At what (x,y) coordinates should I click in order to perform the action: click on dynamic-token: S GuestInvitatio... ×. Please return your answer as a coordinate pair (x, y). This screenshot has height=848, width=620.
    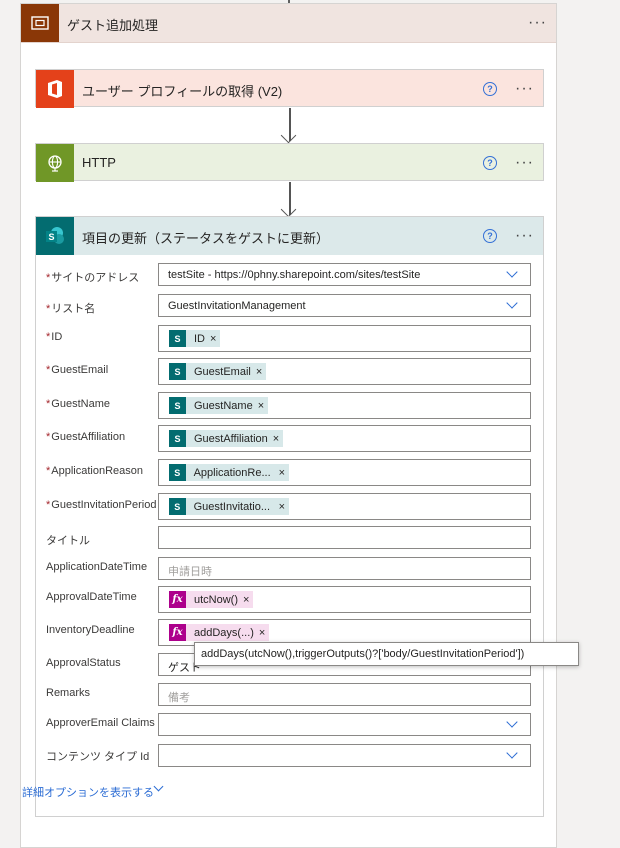
    Looking at the image, I should click on (229, 506).